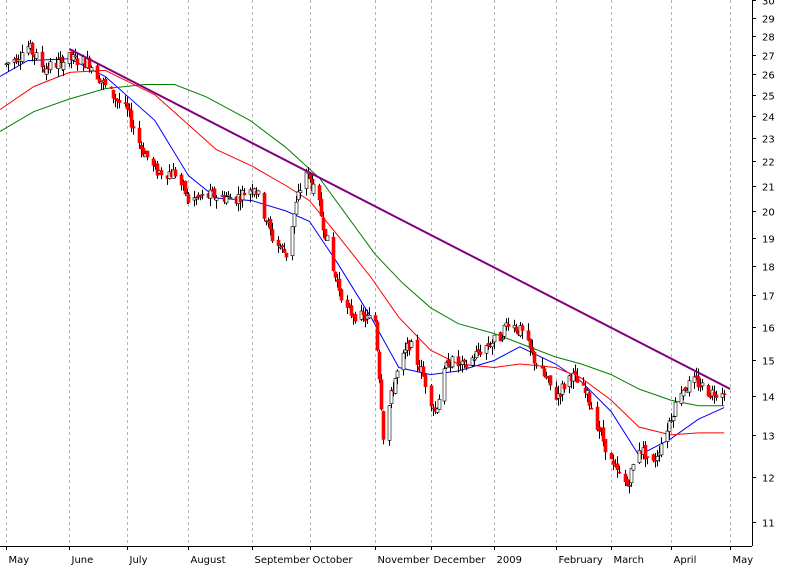  I want to click on y-tick-label: 25, so click(768, 97).